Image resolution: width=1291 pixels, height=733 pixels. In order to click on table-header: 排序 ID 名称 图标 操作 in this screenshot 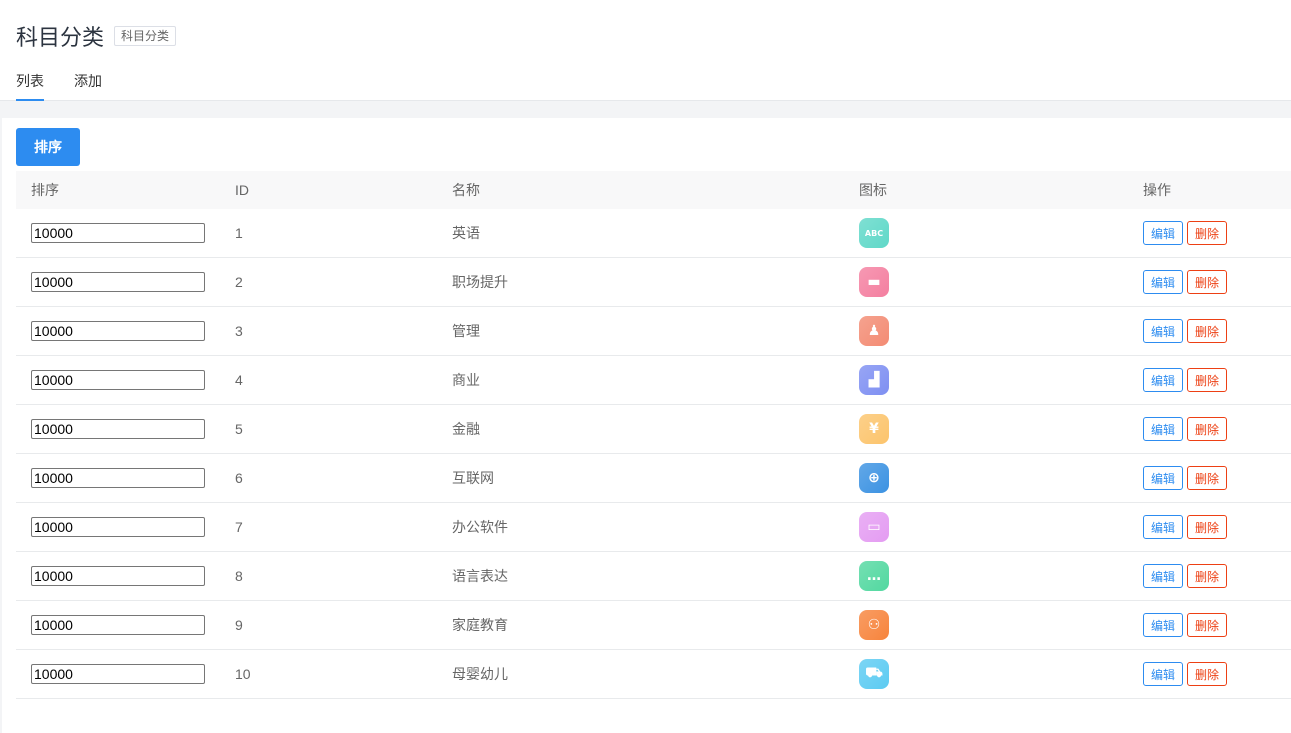, I will do `click(653, 190)`.